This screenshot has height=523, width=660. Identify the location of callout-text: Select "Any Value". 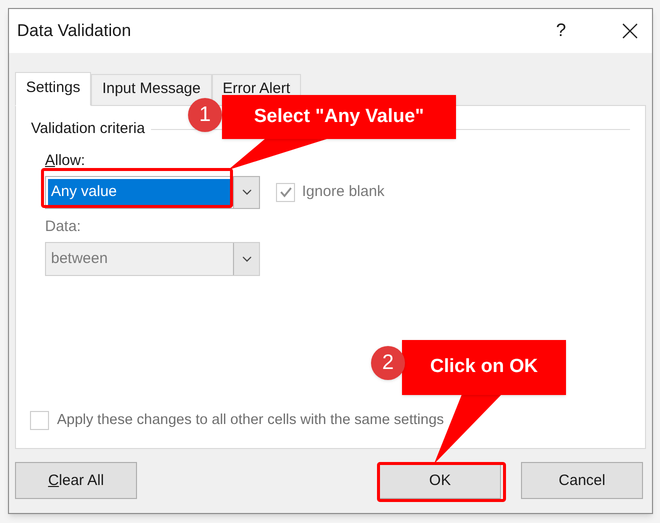
(339, 116).